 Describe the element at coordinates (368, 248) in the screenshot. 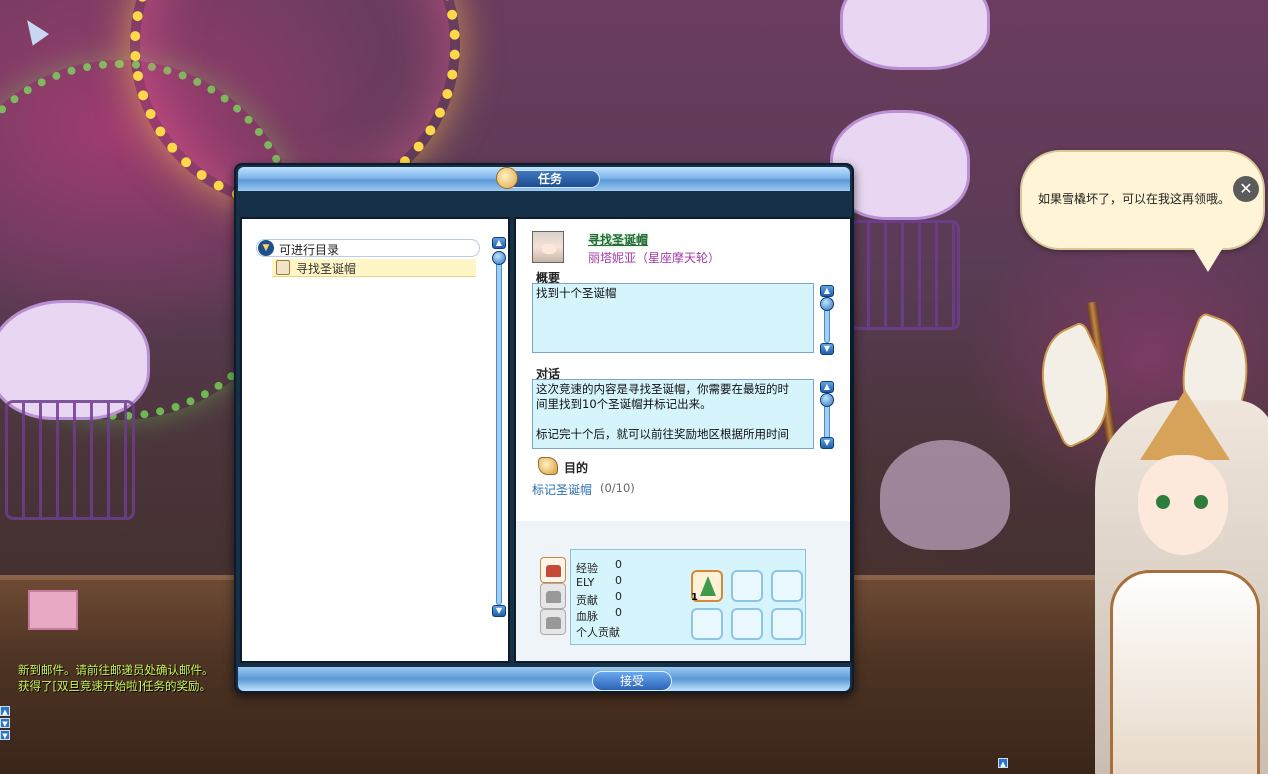

I see `quest-category-available: ▼ 可进行目录` at that location.